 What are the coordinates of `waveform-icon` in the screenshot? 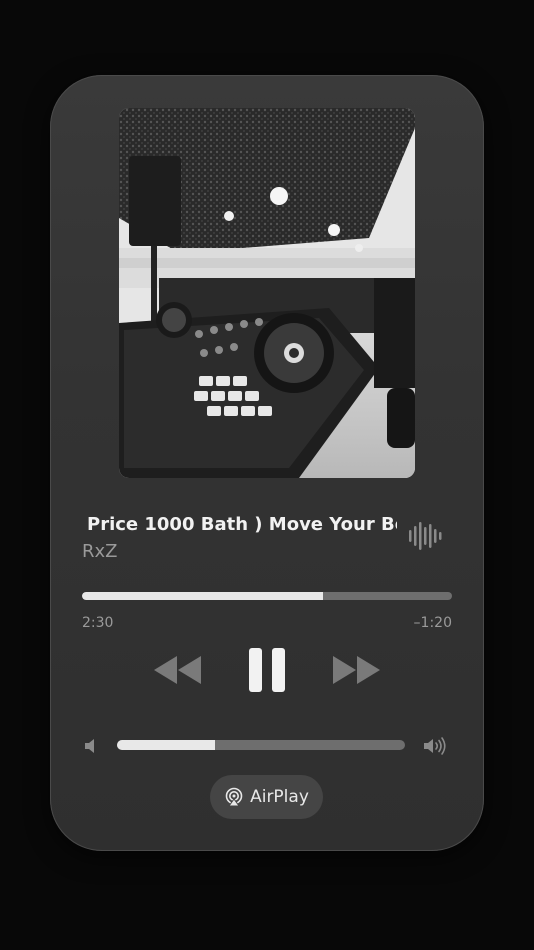 It's located at (425, 536).